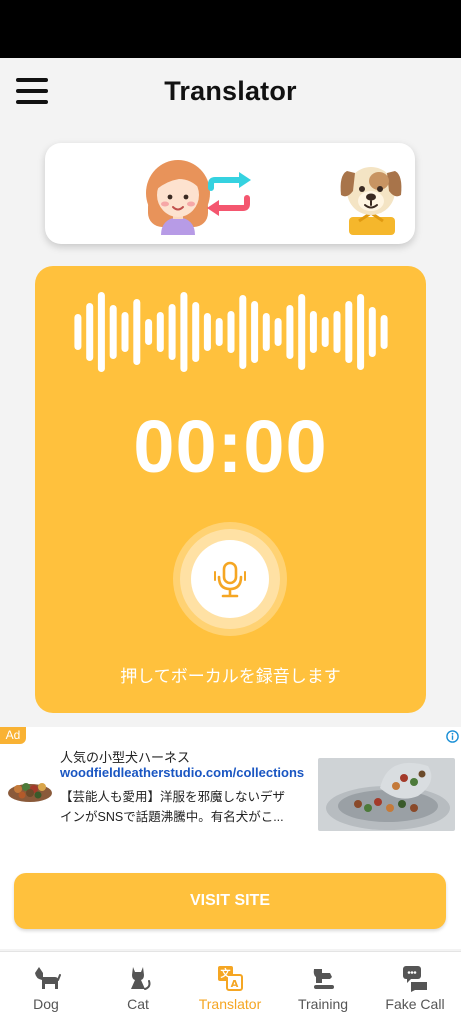  What do you see at coordinates (125, 756) in the screenshot?
I see `ad-headline: 人気の小型犬ハーネス` at bounding box center [125, 756].